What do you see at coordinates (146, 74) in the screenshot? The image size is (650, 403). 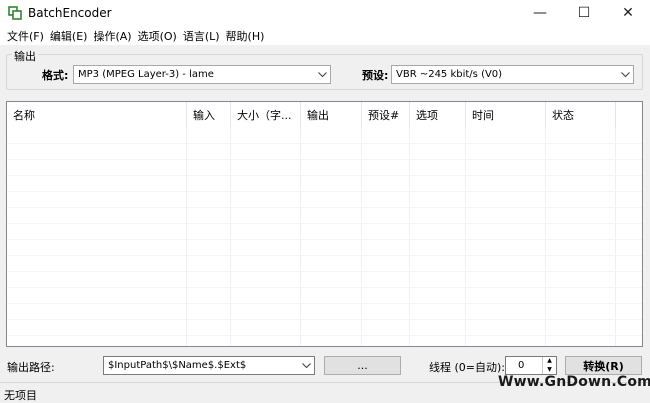 I see `format-select-value: MP3 (MPEG Layer-3) - lame` at bounding box center [146, 74].